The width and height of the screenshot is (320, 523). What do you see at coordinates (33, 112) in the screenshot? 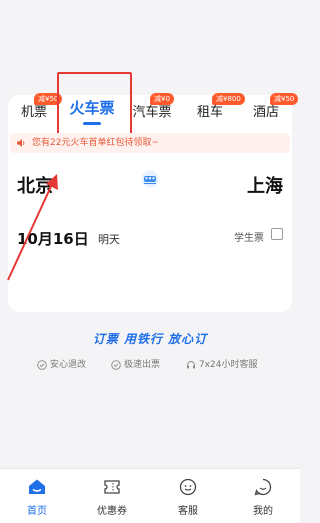
I see `tab-label: 机票` at bounding box center [33, 112].